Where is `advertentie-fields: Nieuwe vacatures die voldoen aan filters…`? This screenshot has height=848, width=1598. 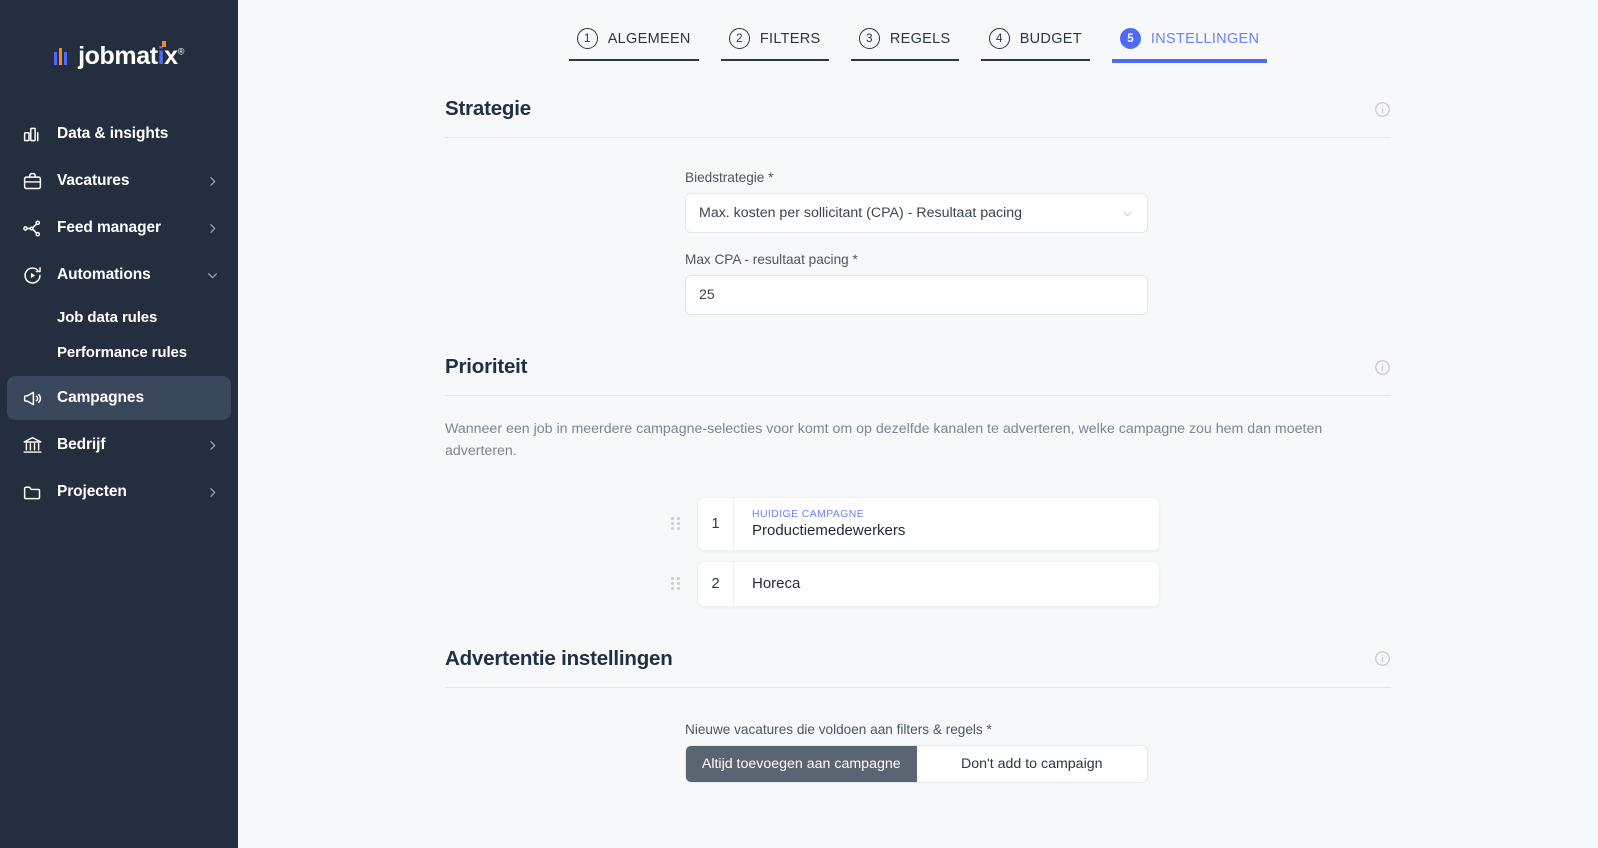 advertentie-fields: Nieuwe vacatures die voldoen aan filters… is located at coordinates (918, 735).